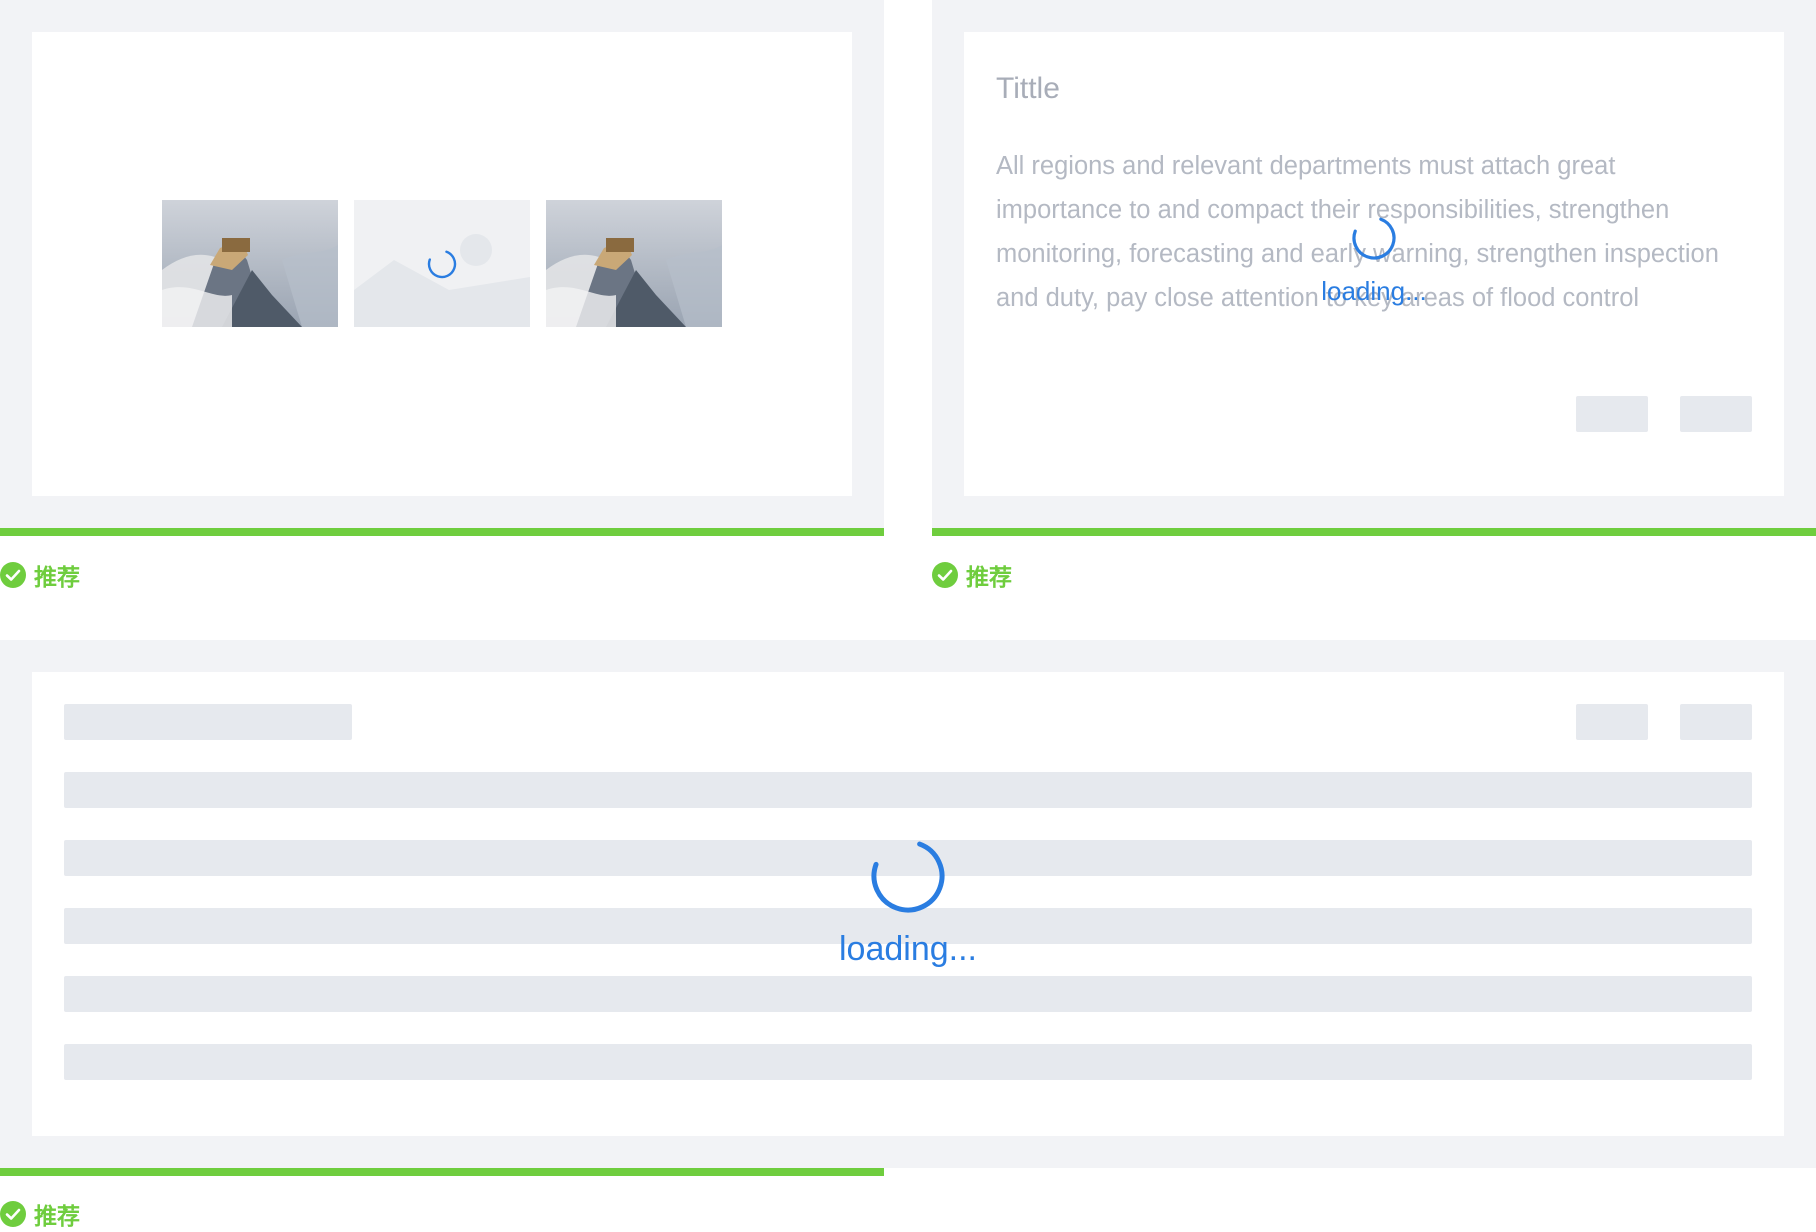 The height and width of the screenshot is (1232, 1816). I want to click on header-placeholder, so click(208, 722).